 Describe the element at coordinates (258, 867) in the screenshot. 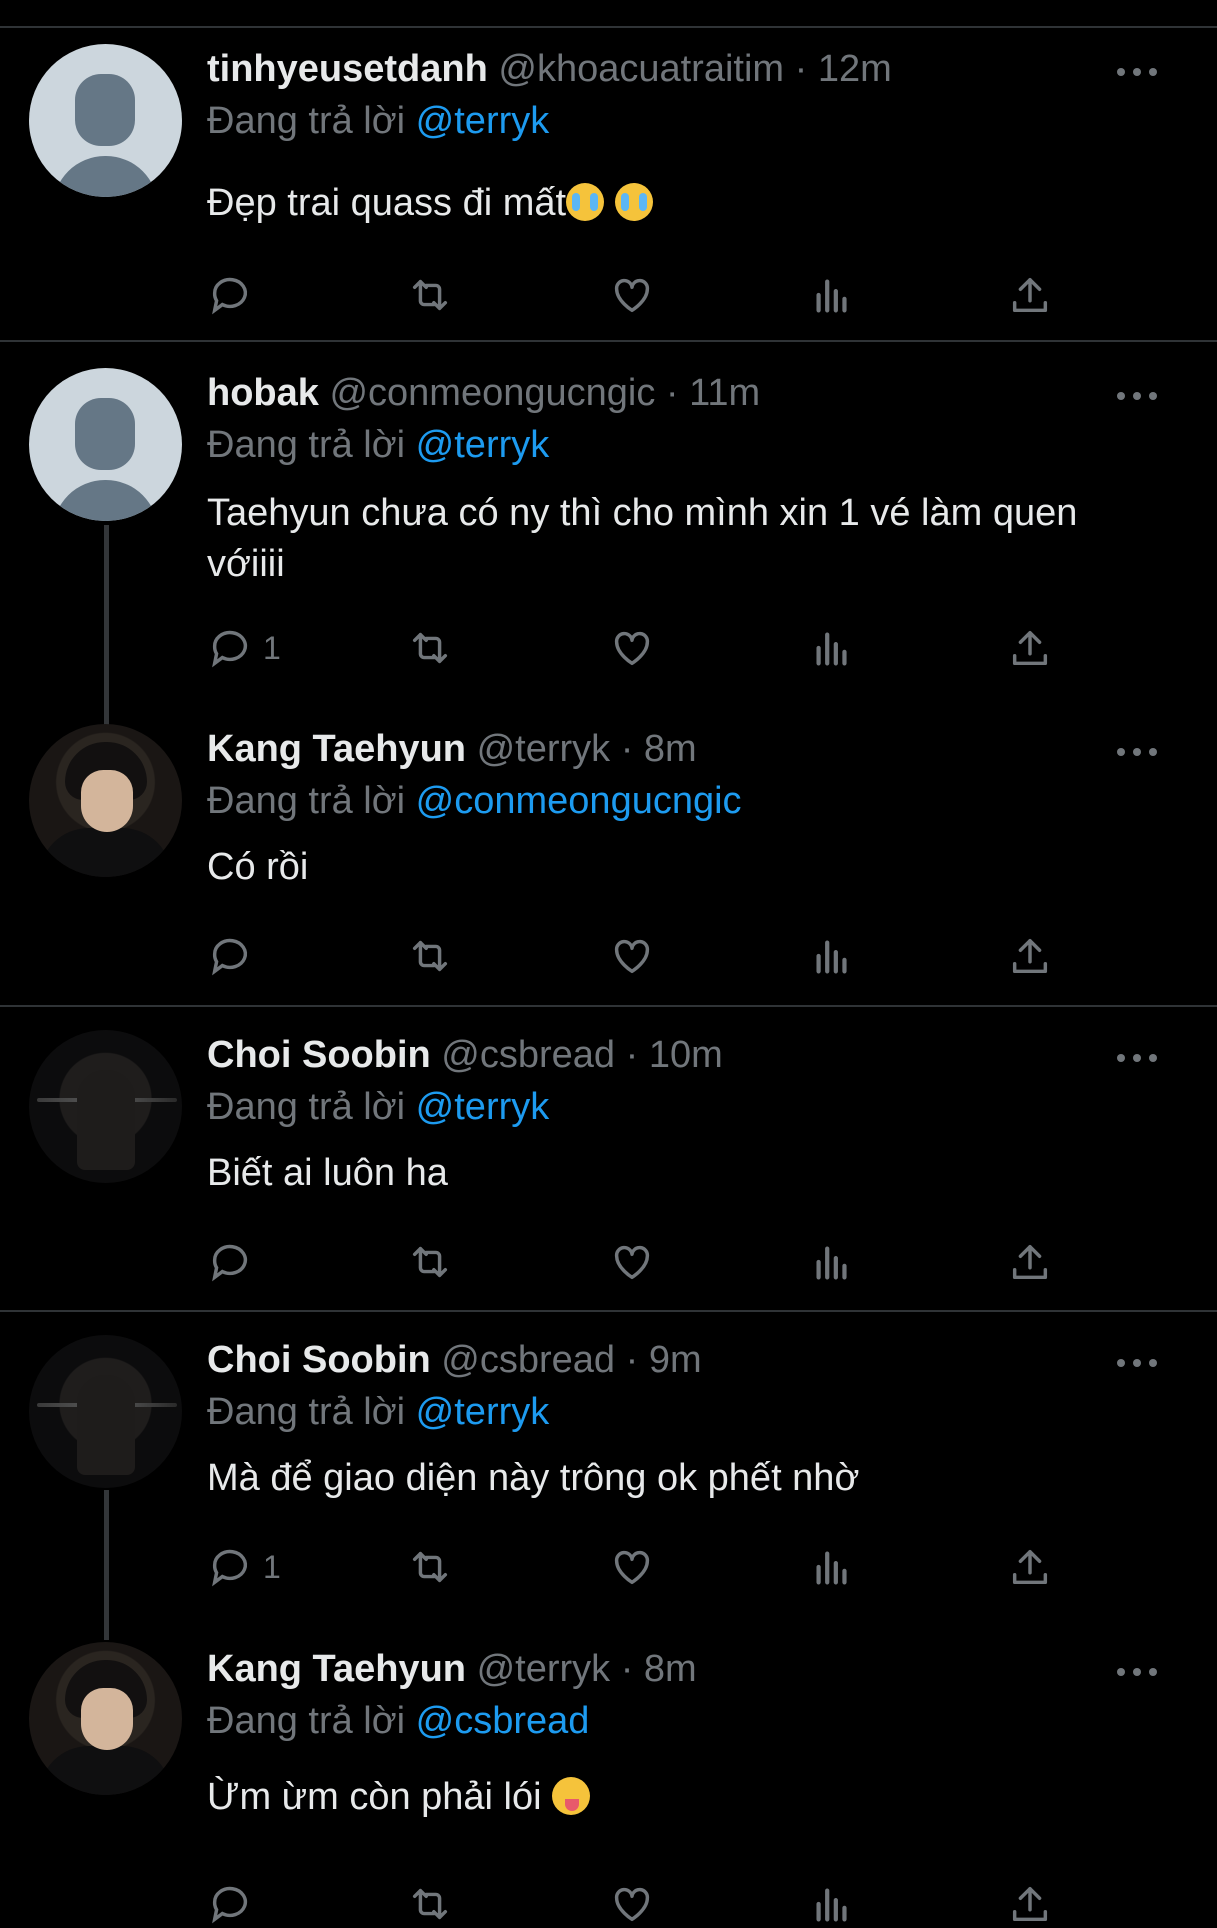

I see `tweet-text: Có rồi` at that location.